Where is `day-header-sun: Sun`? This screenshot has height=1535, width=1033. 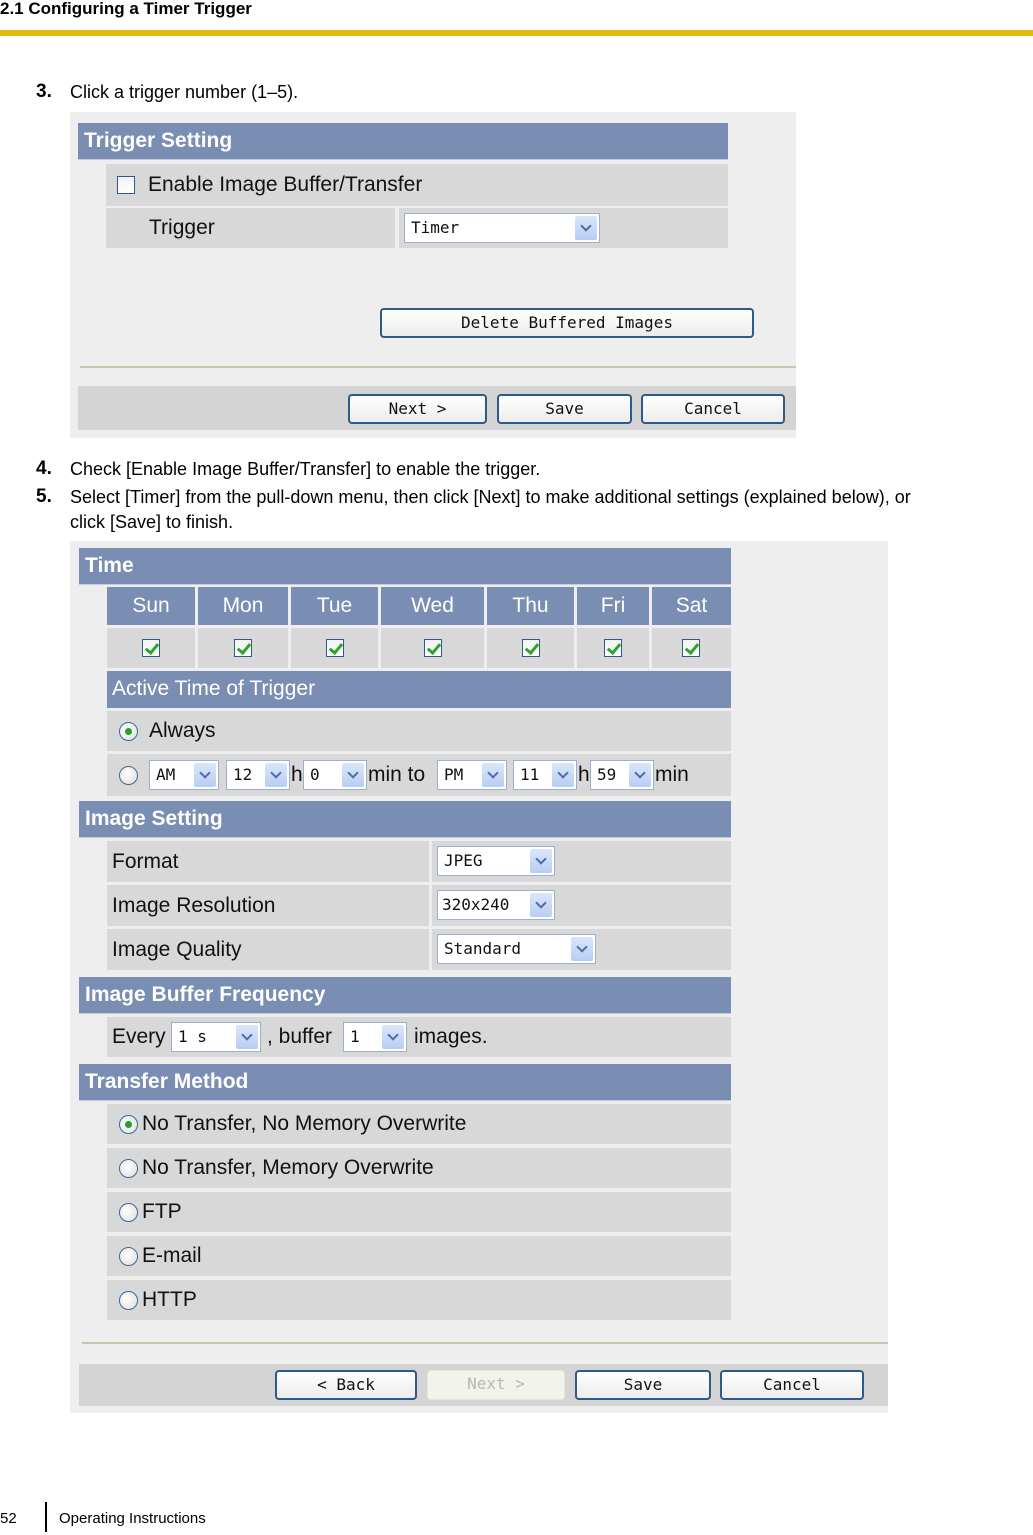
day-header-sun: Sun is located at coordinates (151, 606).